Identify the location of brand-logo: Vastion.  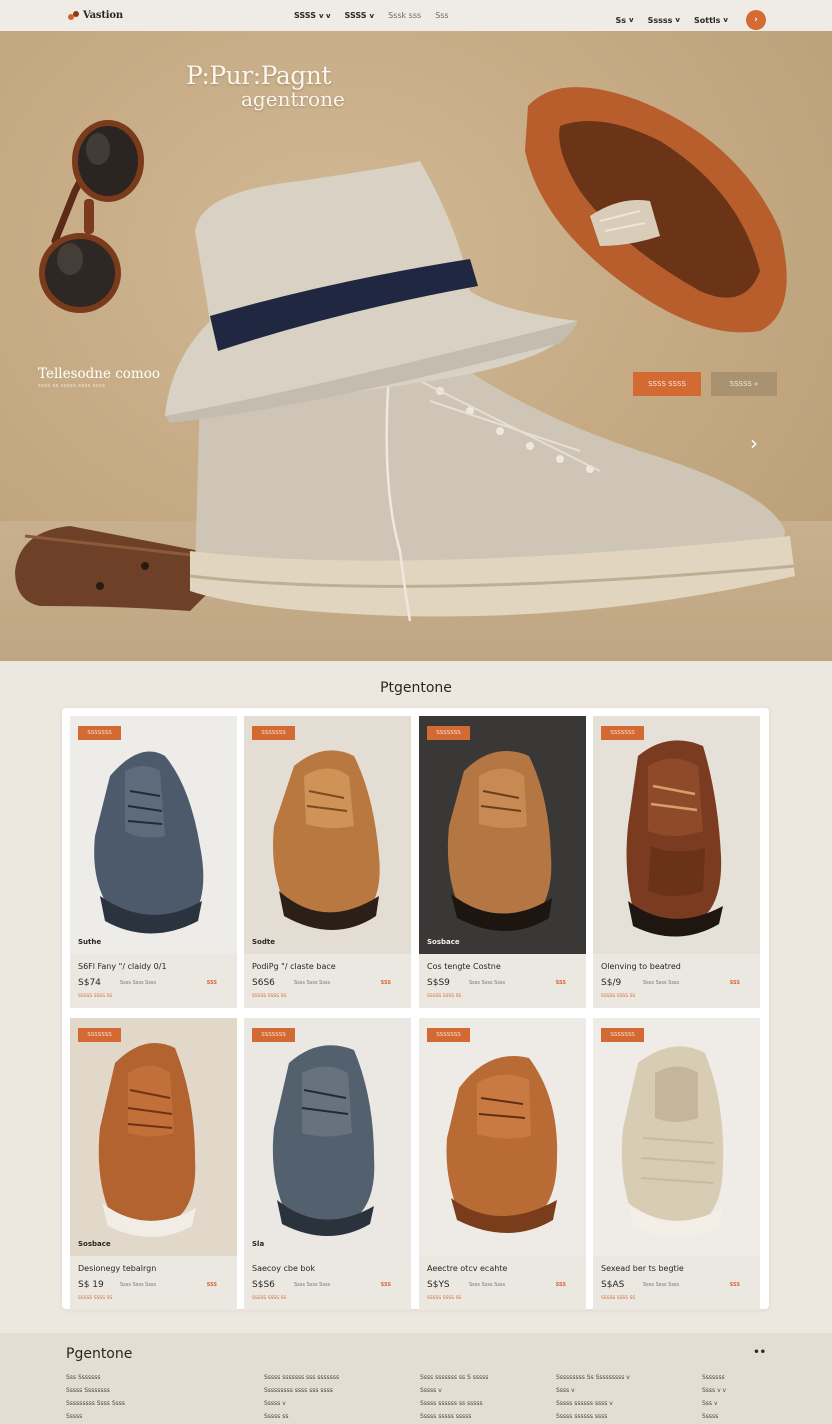
(95, 15).